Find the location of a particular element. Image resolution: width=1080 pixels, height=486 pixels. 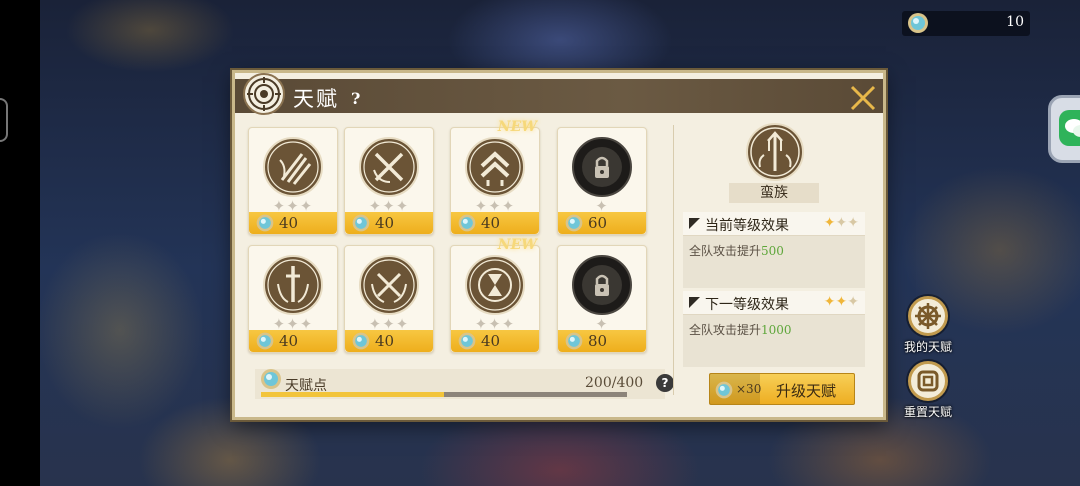

chat-button is located at coordinates (1064, 129).